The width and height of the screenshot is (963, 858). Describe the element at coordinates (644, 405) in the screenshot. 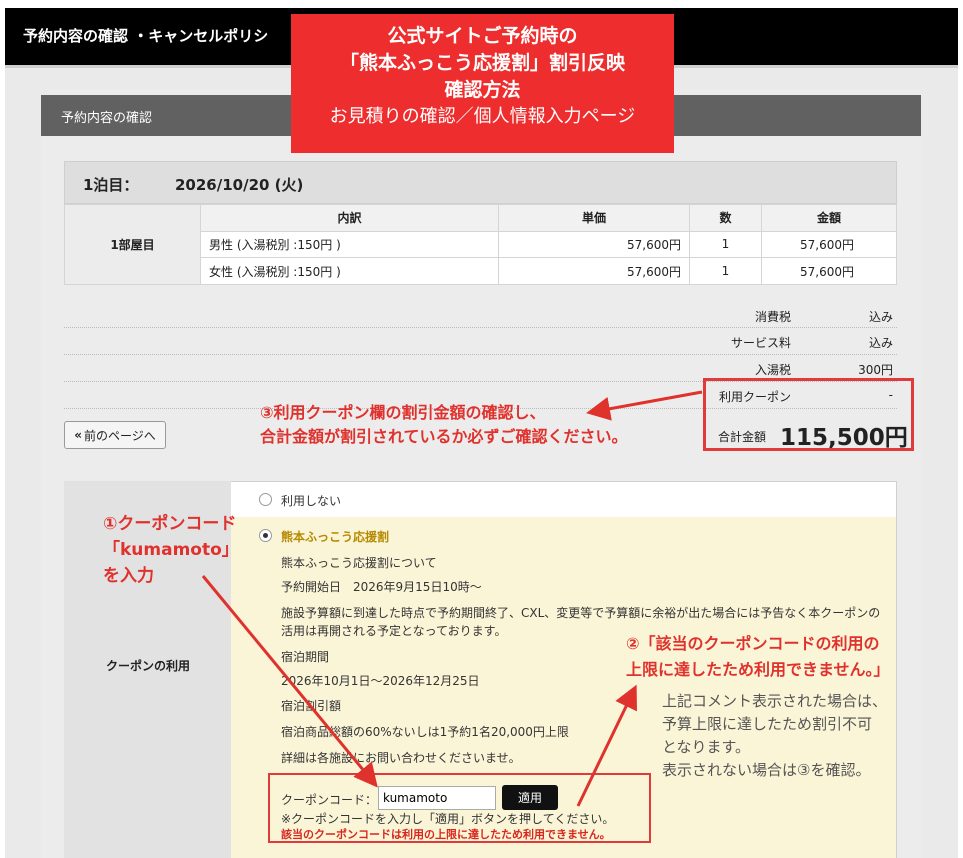

I see `arrow-to-note3` at that location.